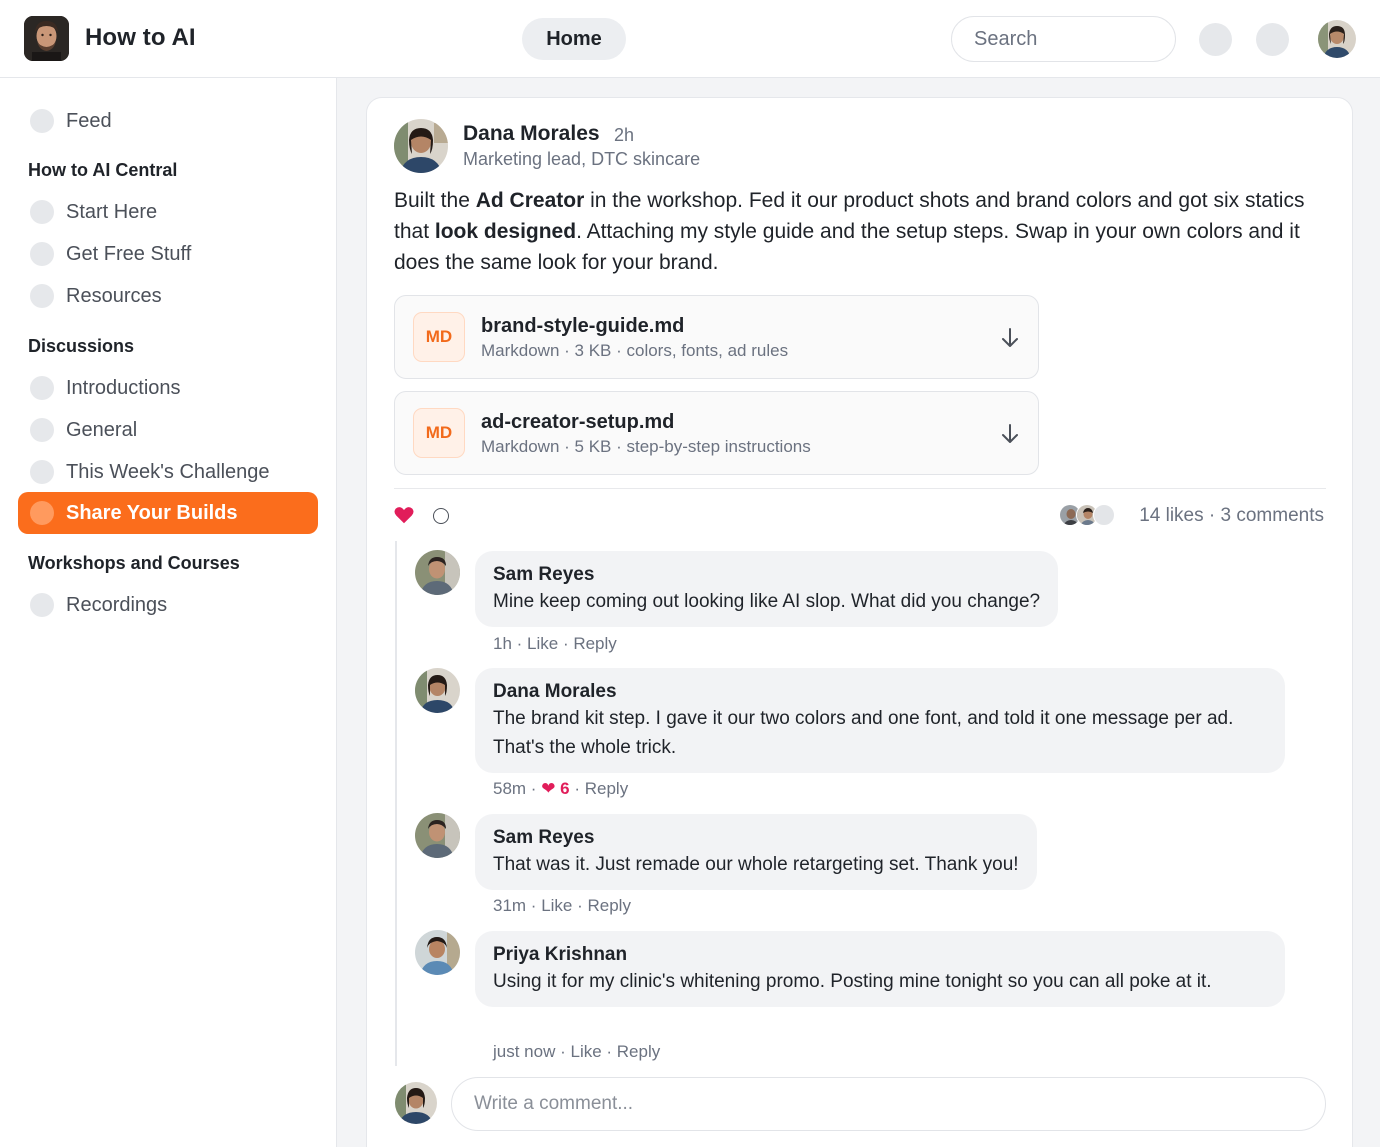 Image resolution: width=1380 pixels, height=1147 pixels. Describe the element at coordinates (168, 296) in the screenshot. I see `sidebar-item-resources: Resources` at that location.